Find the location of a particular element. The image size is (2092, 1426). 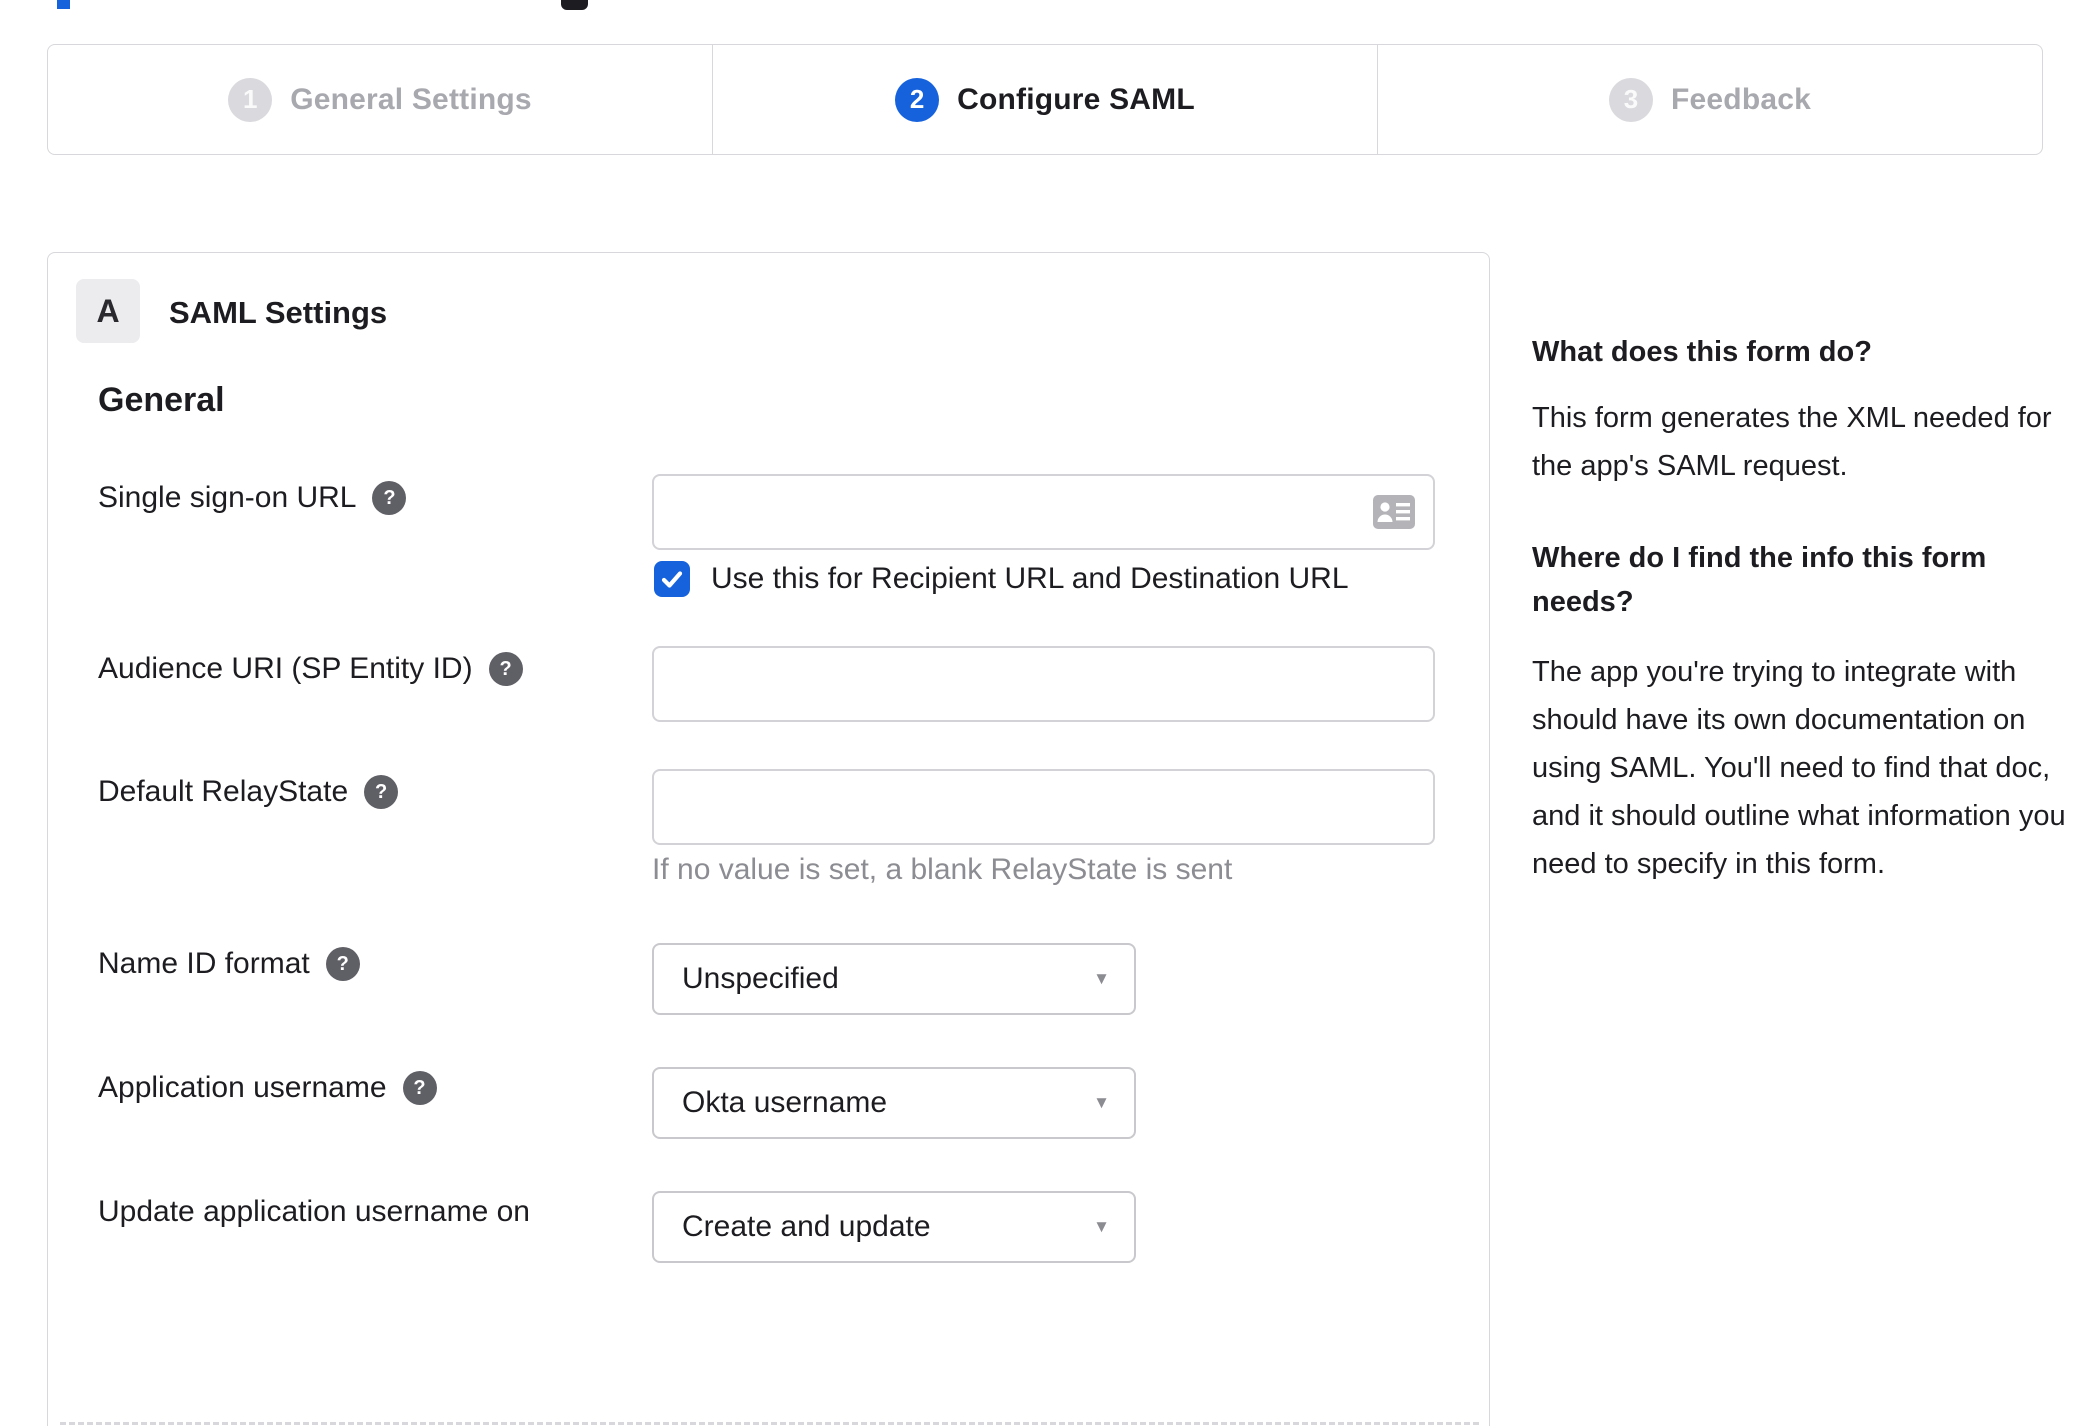

step-general-settings: 1 General Settings is located at coordinates (380, 99).